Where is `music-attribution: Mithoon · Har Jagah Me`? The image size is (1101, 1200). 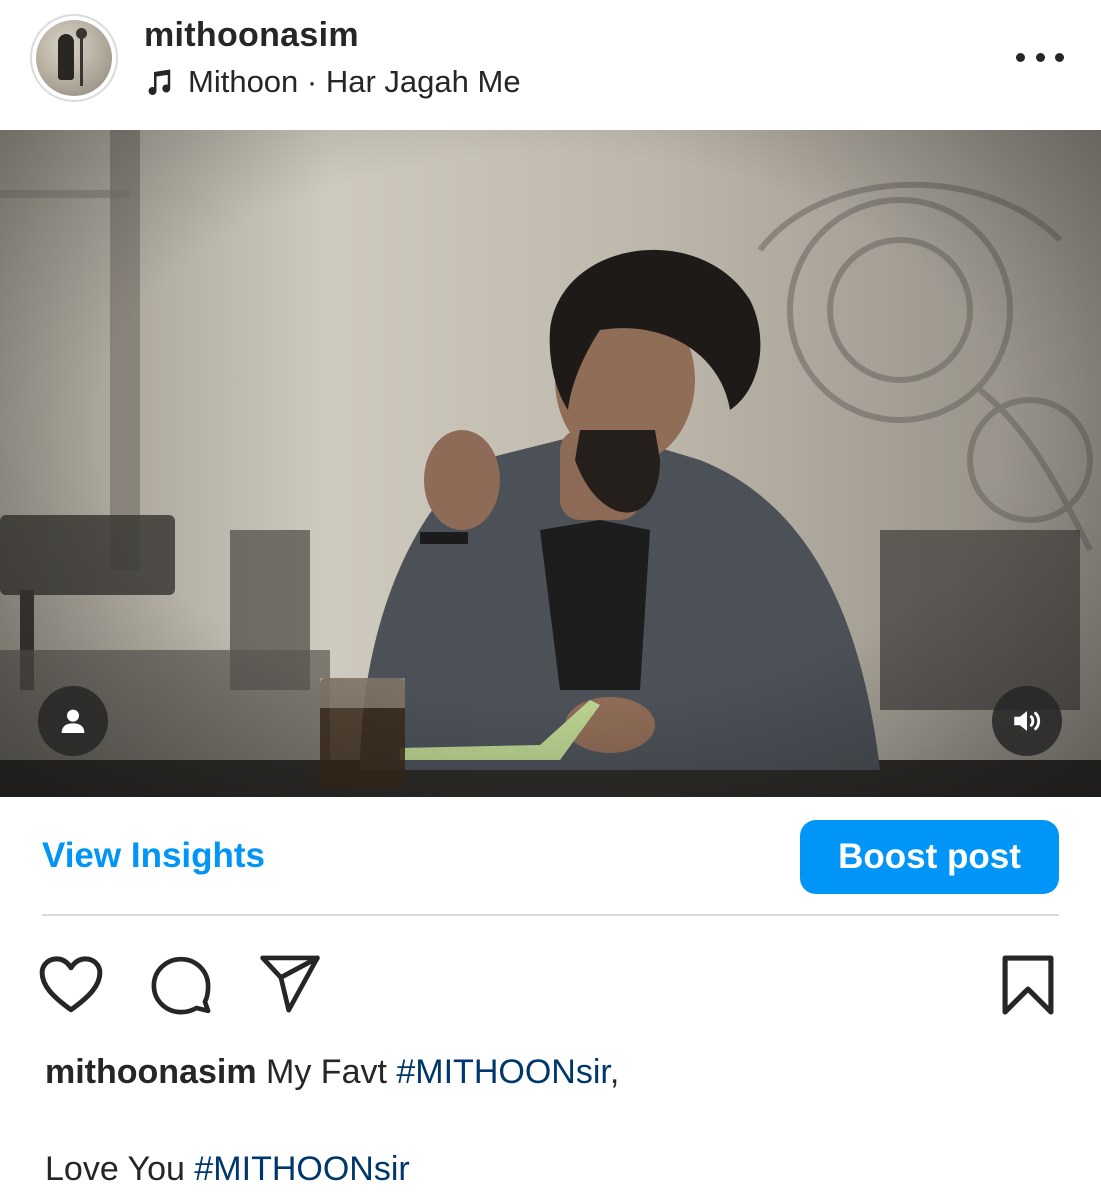 music-attribution: Mithoon · Har Jagah Me is located at coordinates (332, 82).